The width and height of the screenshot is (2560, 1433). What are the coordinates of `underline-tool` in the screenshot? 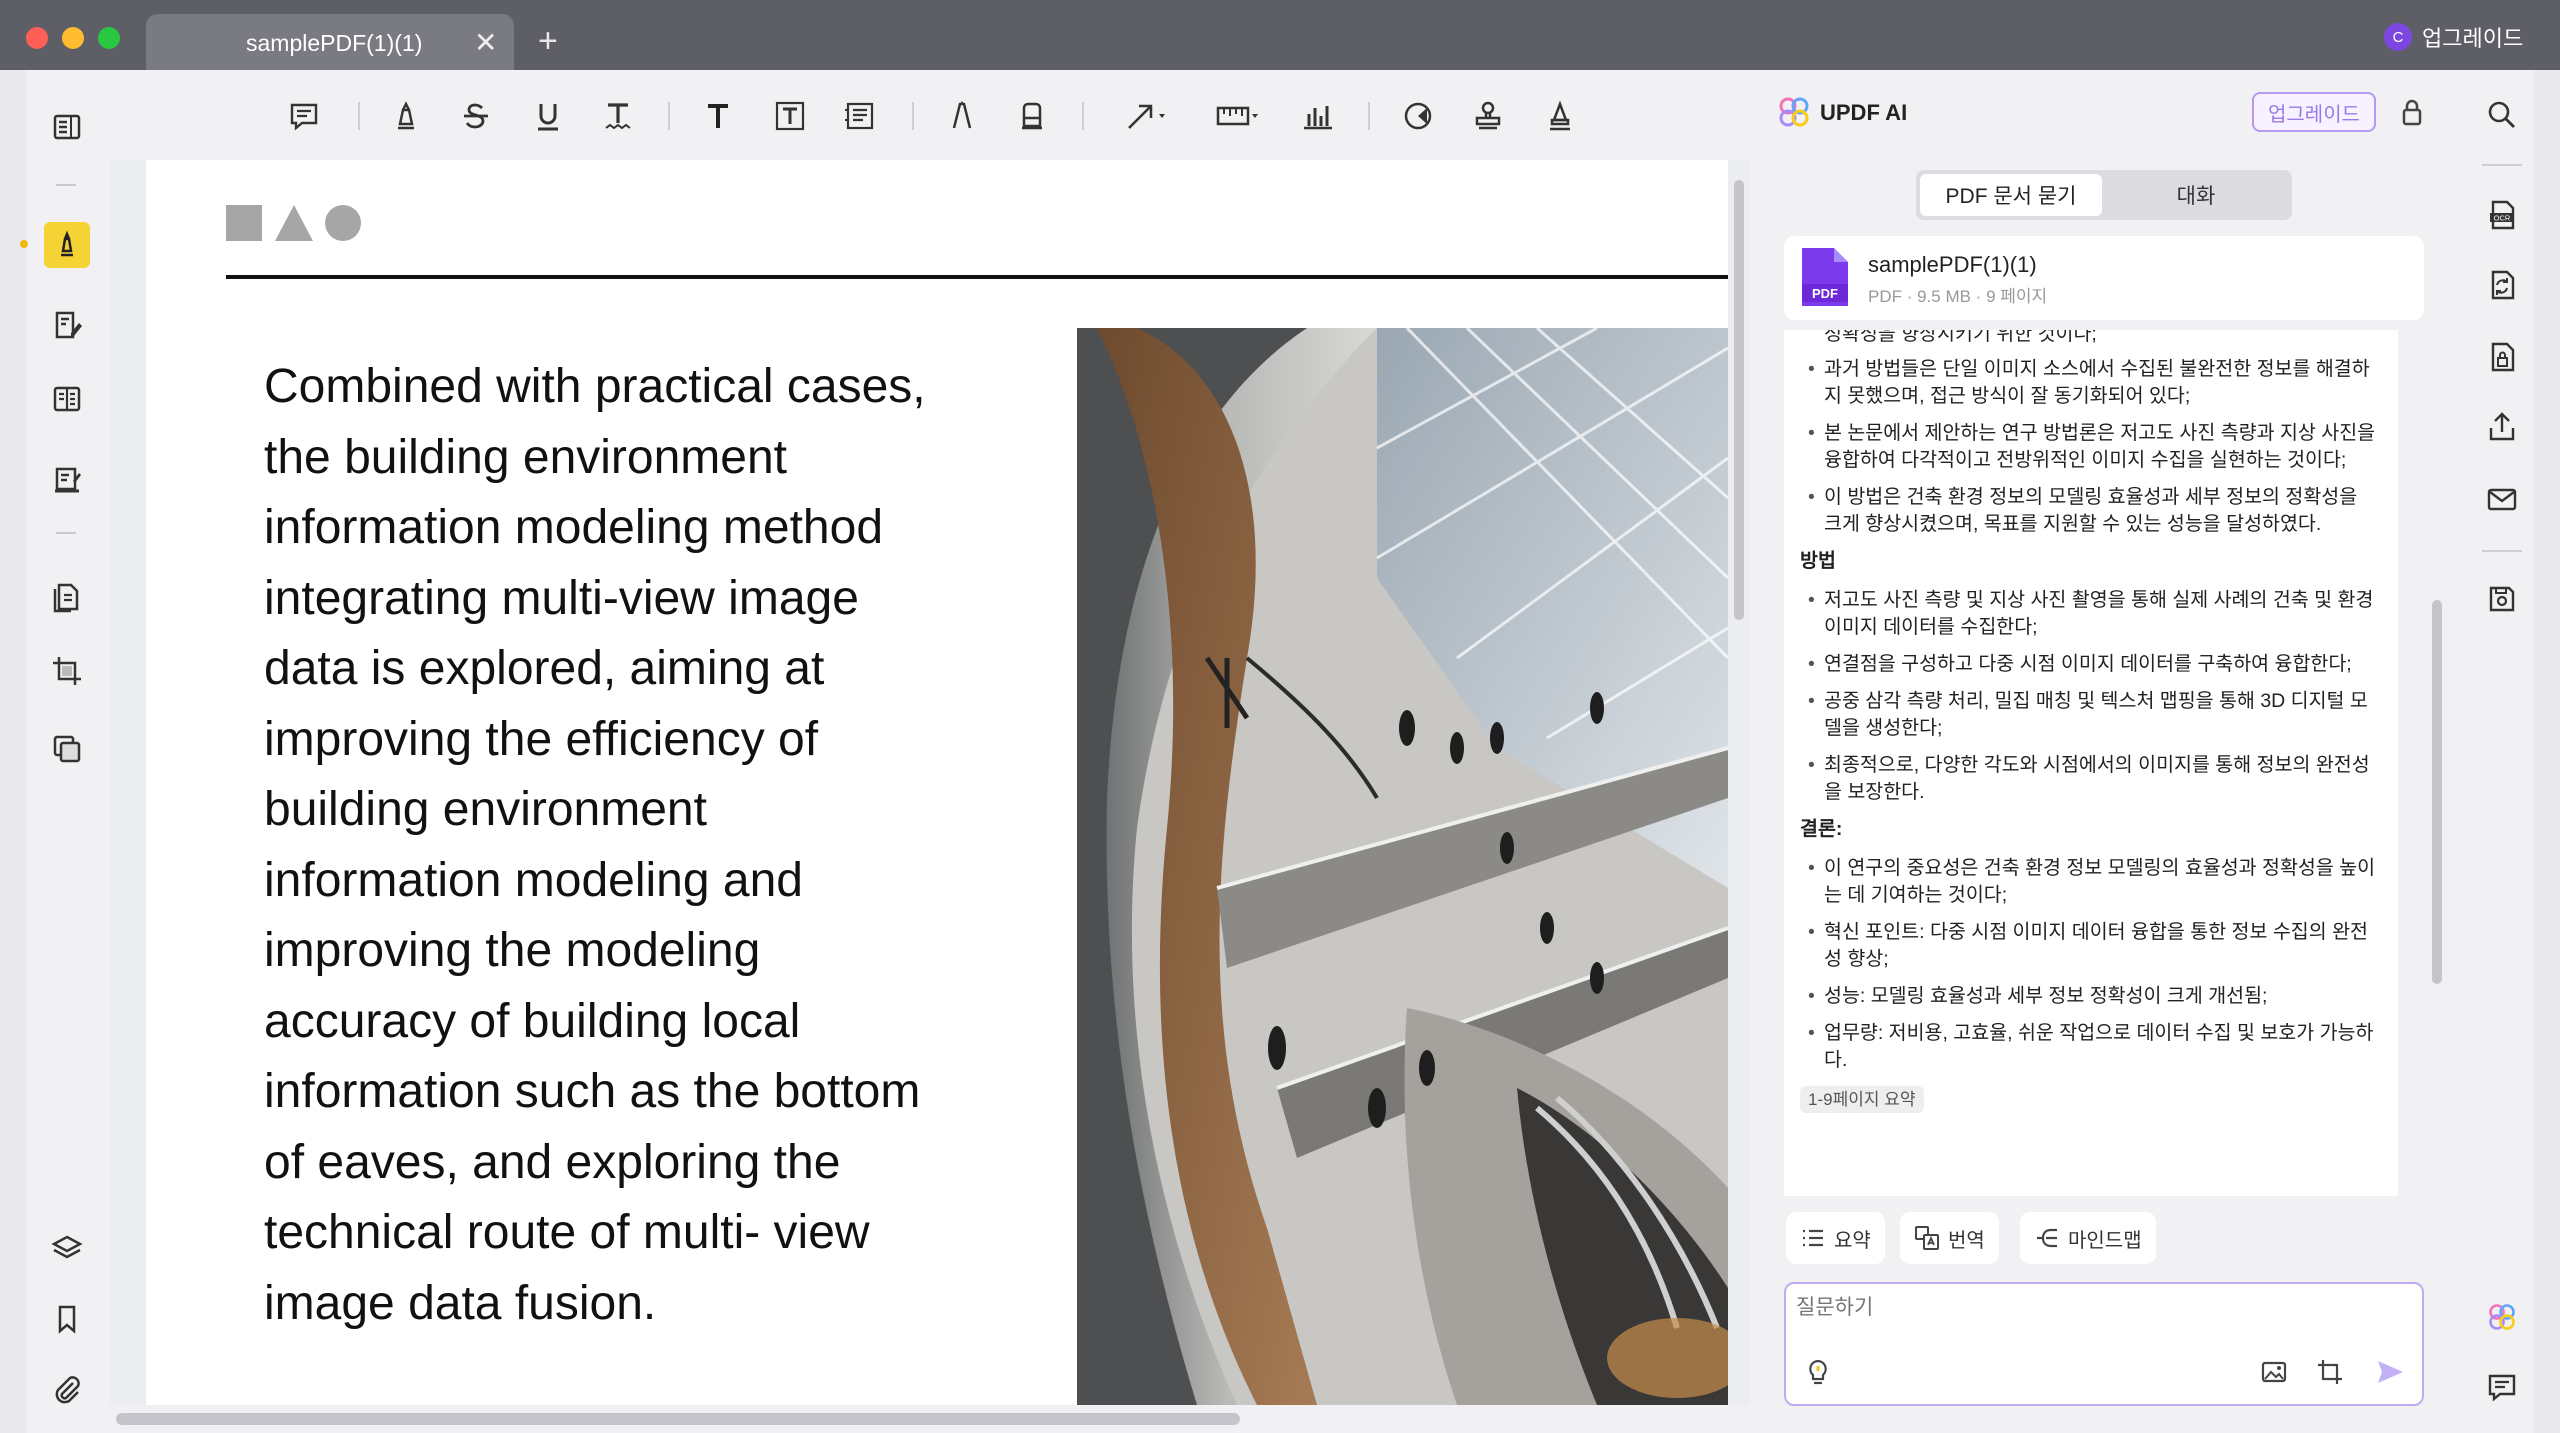 It's located at (548, 116).